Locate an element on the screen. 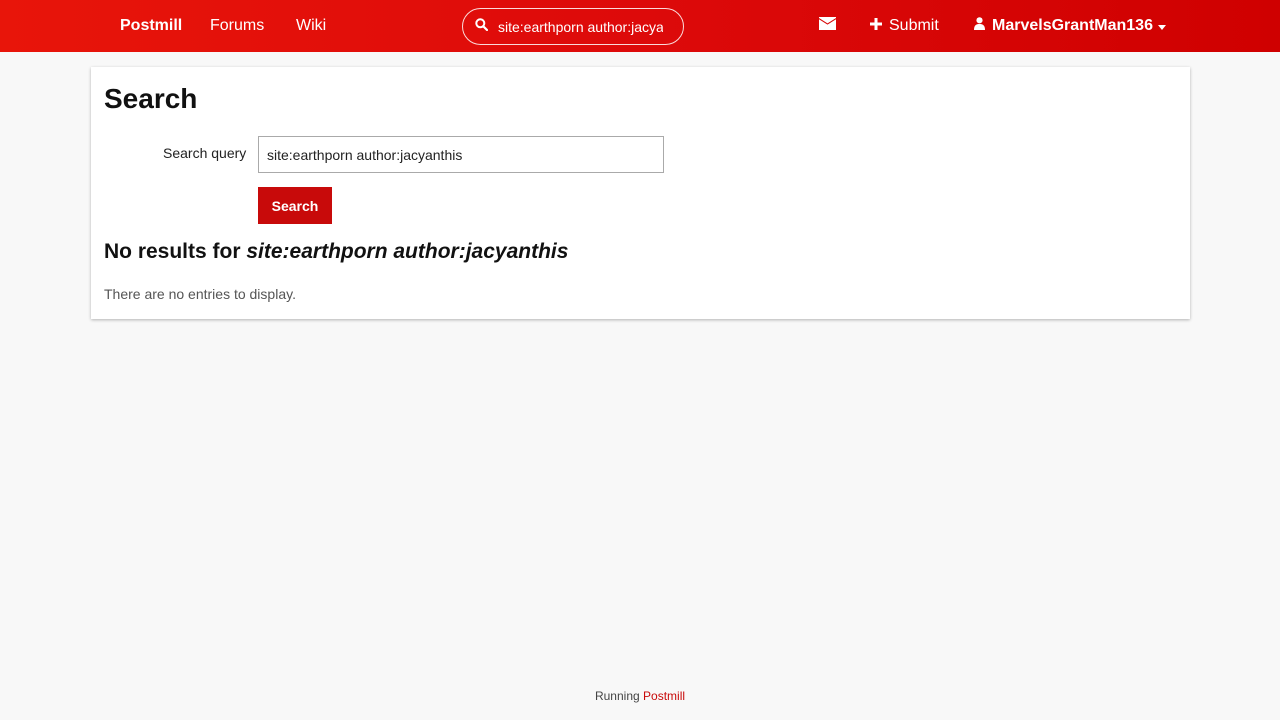 The image size is (1280, 720). user-menu: MarvelsGrantMan136 is located at coordinates (1070, 26).